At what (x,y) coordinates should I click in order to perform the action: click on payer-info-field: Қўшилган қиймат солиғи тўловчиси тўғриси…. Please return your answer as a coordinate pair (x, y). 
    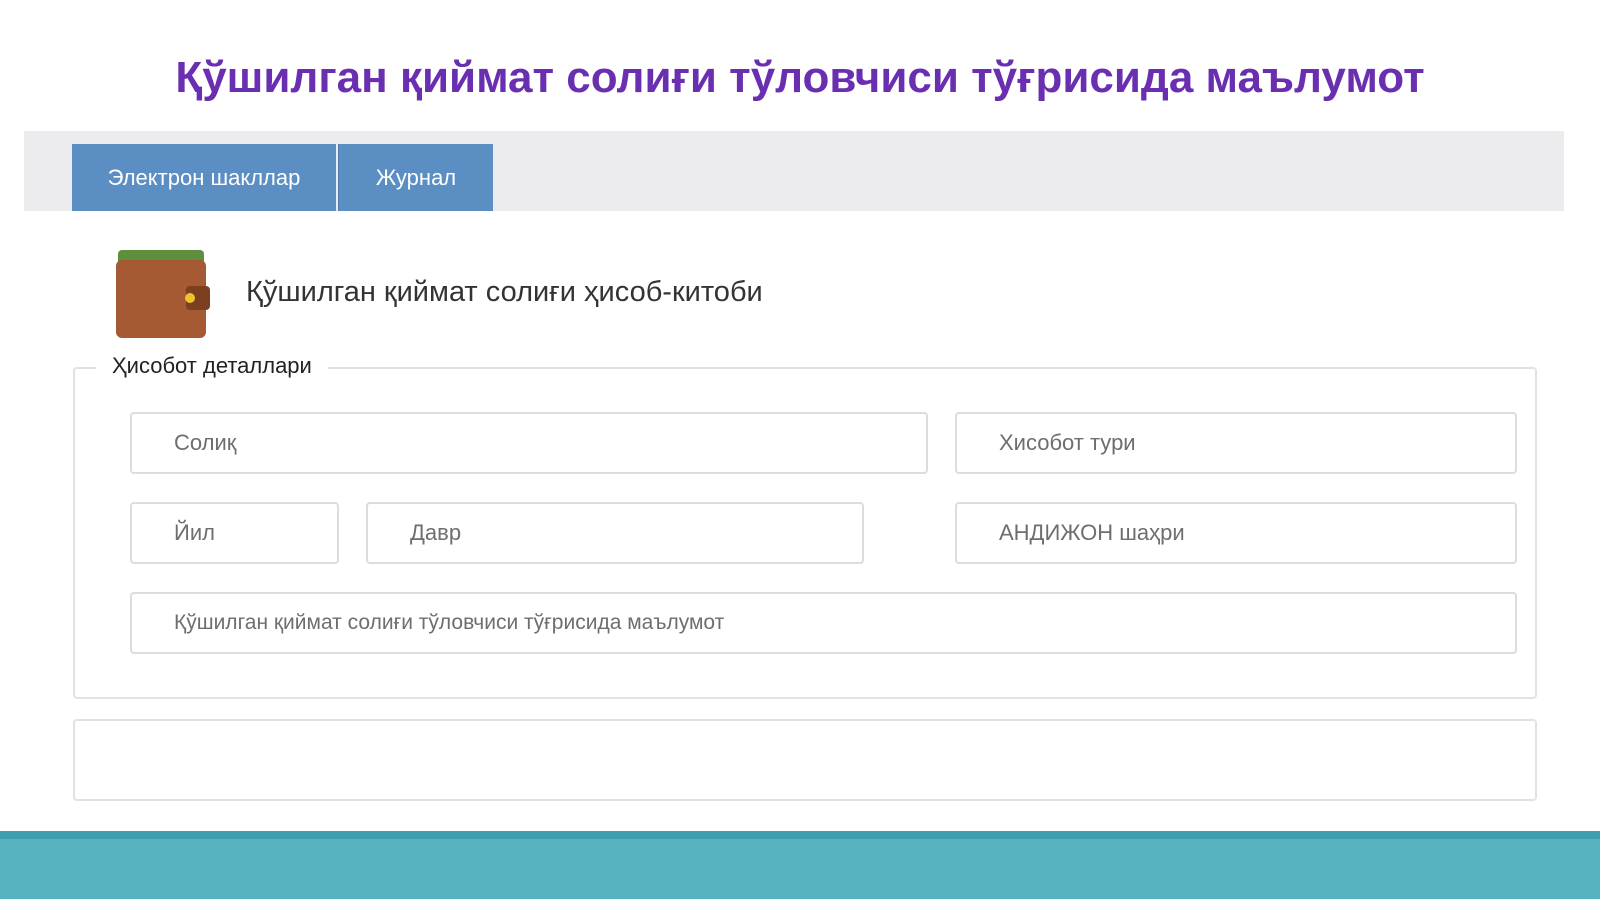
    Looking at the image, I should click on (823, 623).